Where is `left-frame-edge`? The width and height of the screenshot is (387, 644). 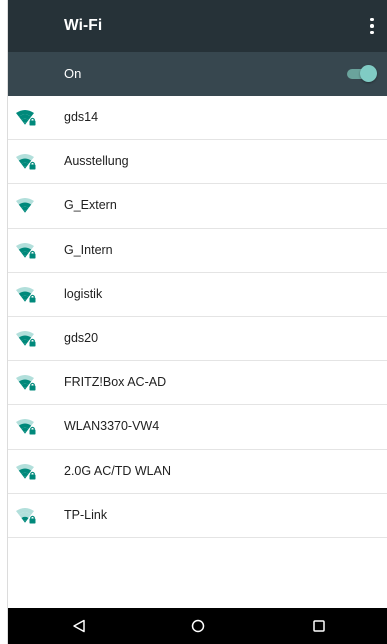
left-frame-edge is located at coordinates (4, 322).